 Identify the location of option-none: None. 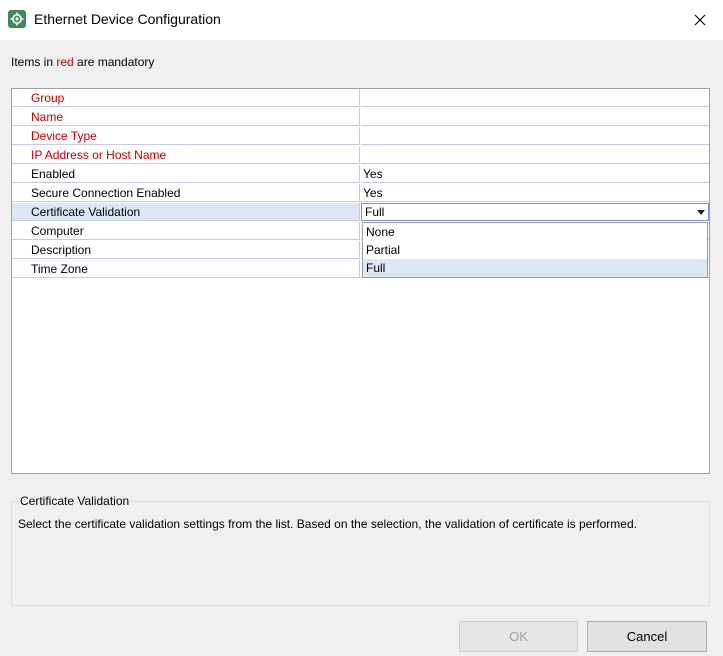
(535, 232).